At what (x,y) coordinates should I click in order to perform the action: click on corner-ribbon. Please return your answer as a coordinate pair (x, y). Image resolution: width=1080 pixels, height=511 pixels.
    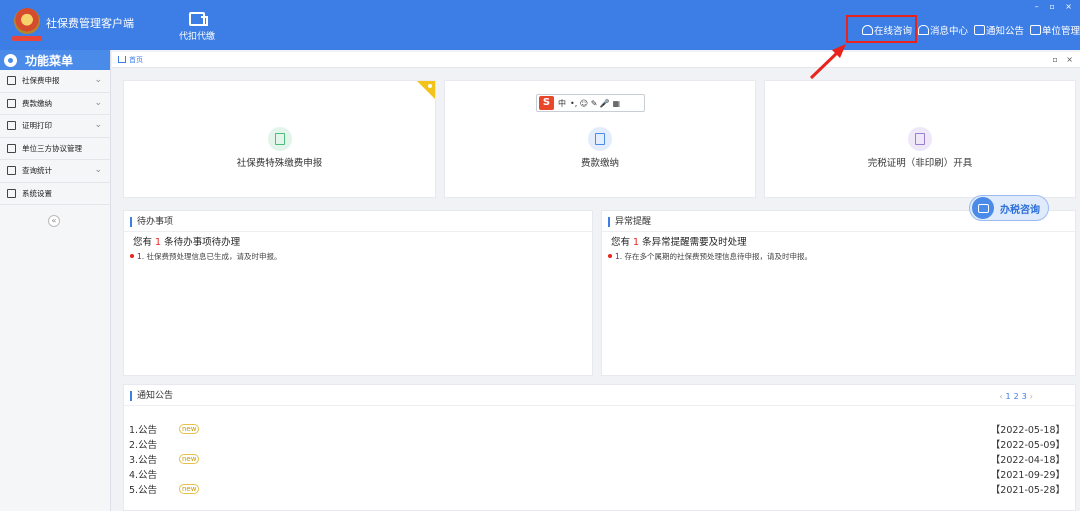
    Looking at the image, I should click on (426, 90).